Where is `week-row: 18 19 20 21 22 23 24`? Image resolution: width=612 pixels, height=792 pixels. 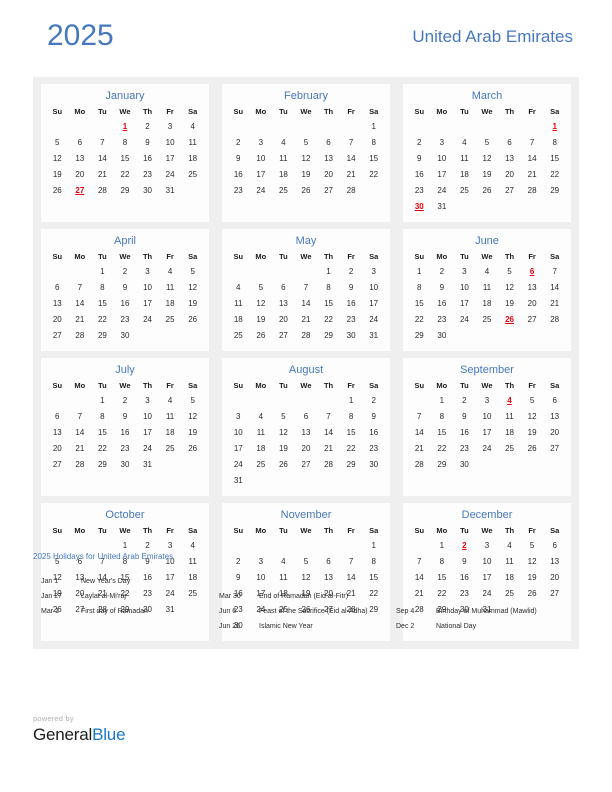 week-row: 18 19 20 21 22 23 24 is located at coordinates (306, 320).